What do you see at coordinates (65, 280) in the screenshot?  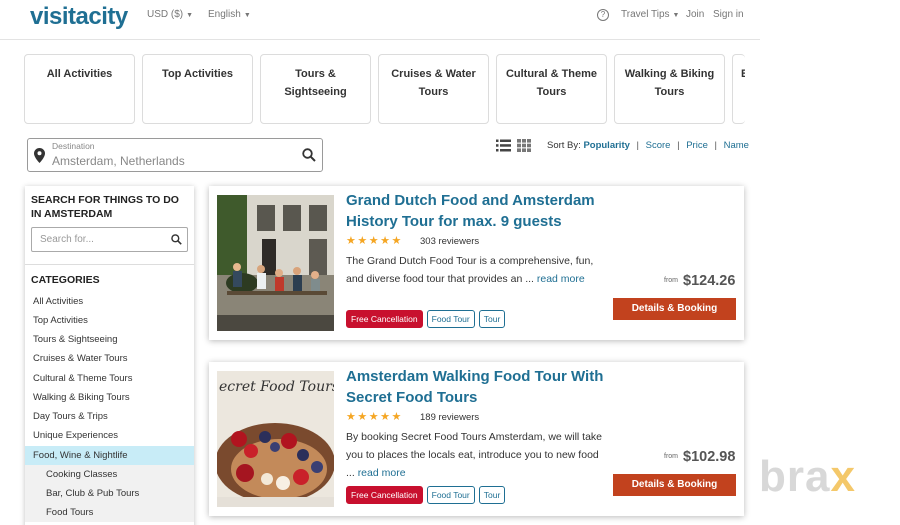 I see `categories-heading: CATEGORIES` at bounding box center [65, 280].